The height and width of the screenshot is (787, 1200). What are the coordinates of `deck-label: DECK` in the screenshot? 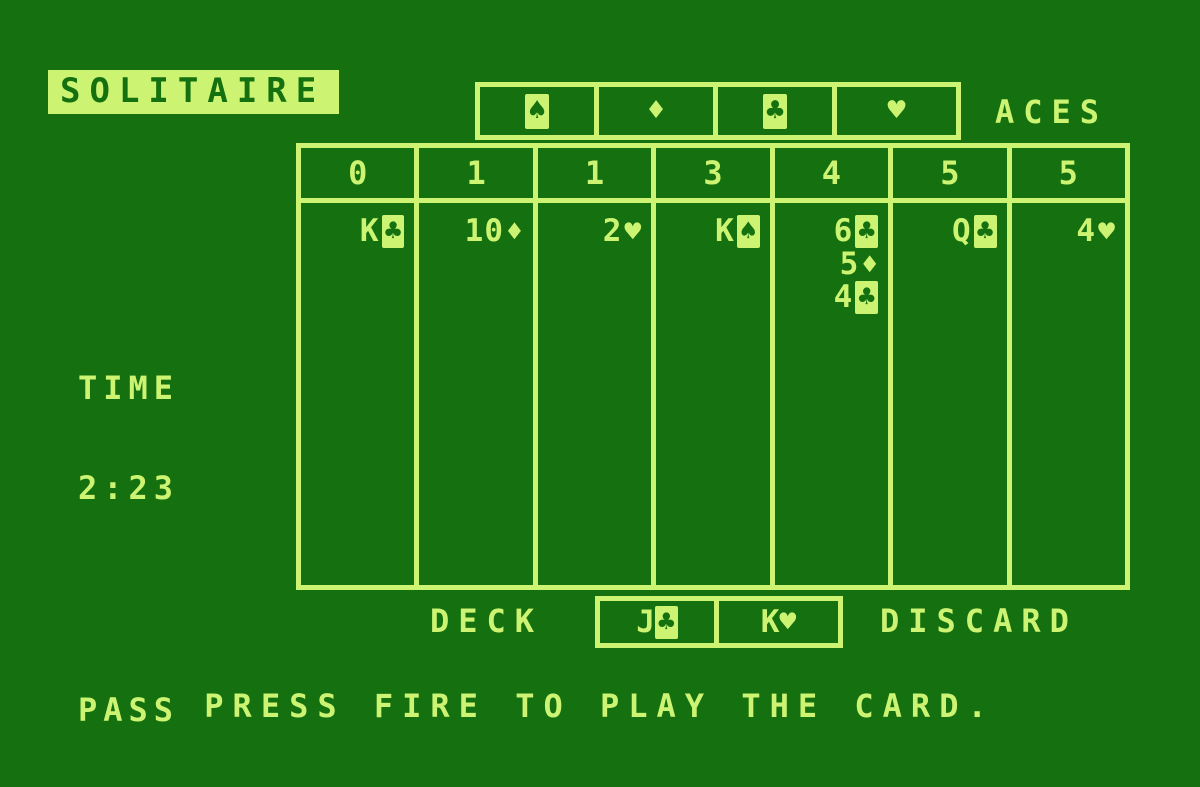 It's located at (487, 621).